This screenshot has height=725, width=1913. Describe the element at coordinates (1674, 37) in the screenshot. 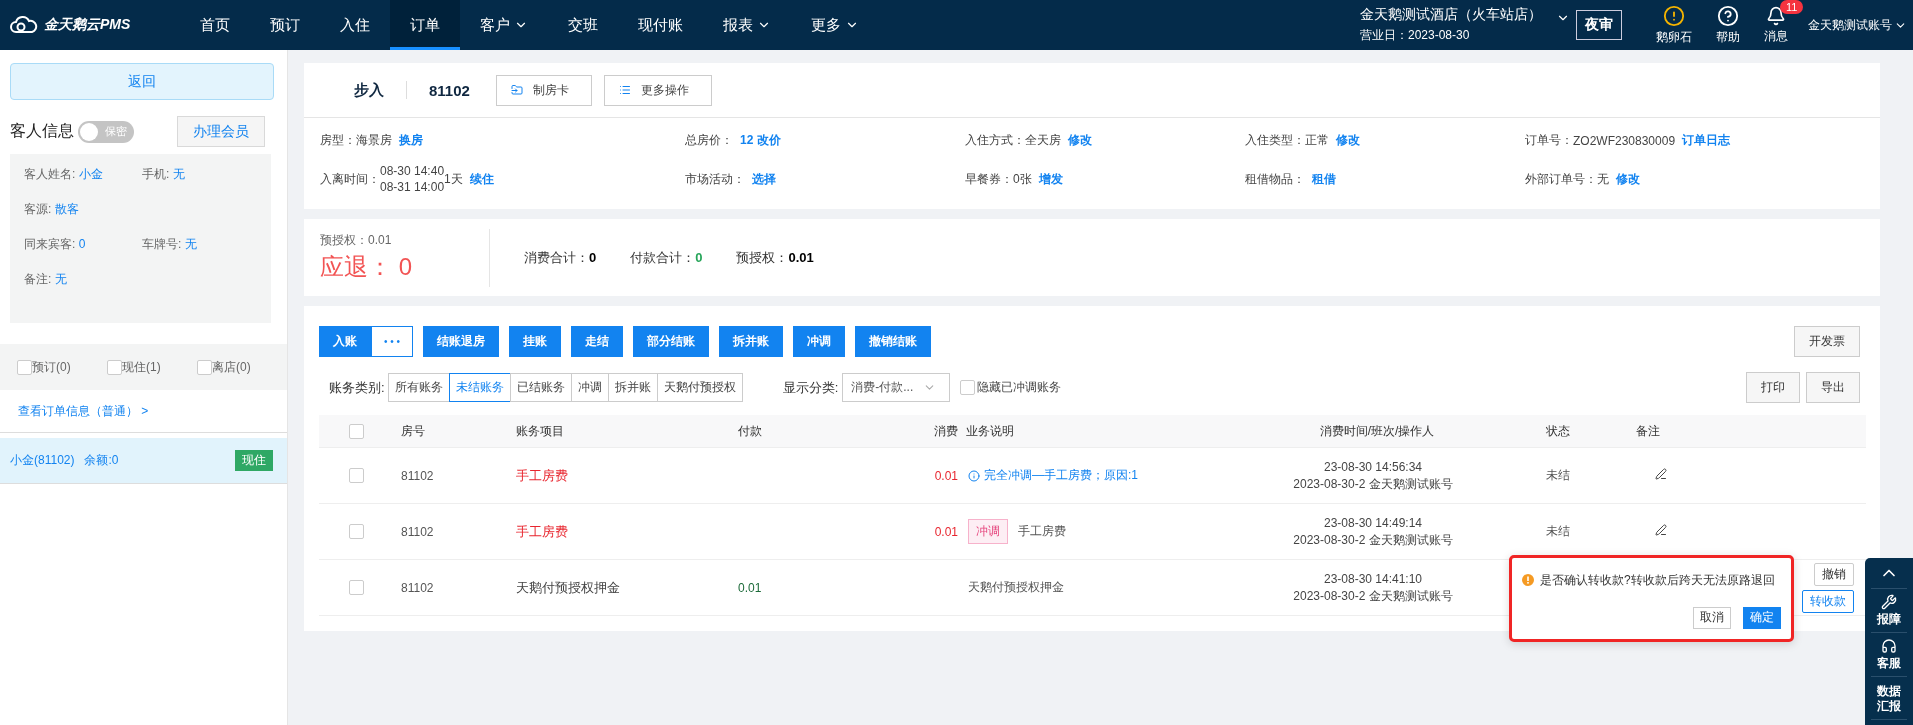

I see `tool-label: 鹅卵石` at that location.